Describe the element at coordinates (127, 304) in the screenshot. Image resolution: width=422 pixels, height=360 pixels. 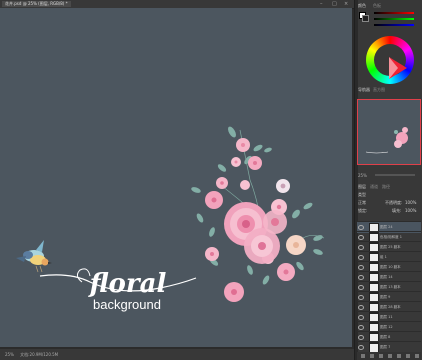
I see `subtitle-text: background` at that location.